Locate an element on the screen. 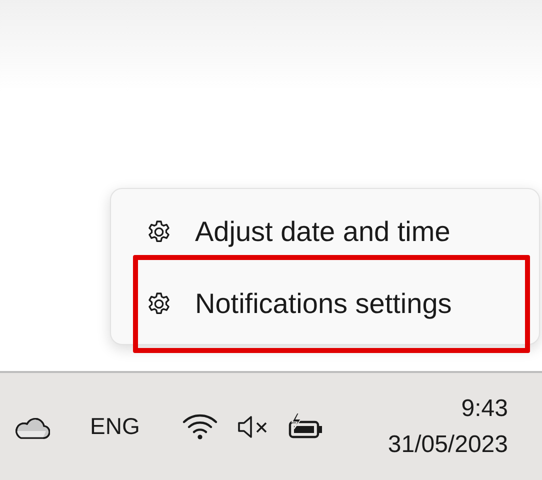 This screenshot has height=480, width=542. clock: 9:43 31/05/2023 is located at coordinates (448, 426).